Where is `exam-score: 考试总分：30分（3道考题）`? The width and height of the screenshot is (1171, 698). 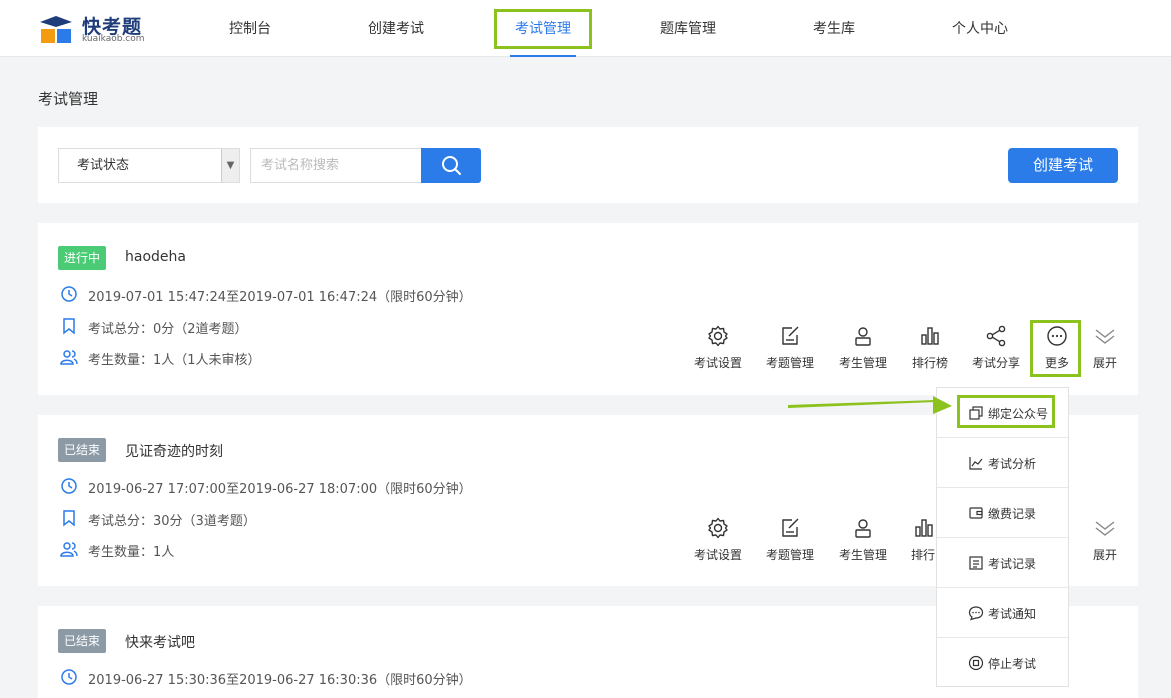 exam-score: 考试总分：30分（3道考题） is located at coordinates (172, 521).